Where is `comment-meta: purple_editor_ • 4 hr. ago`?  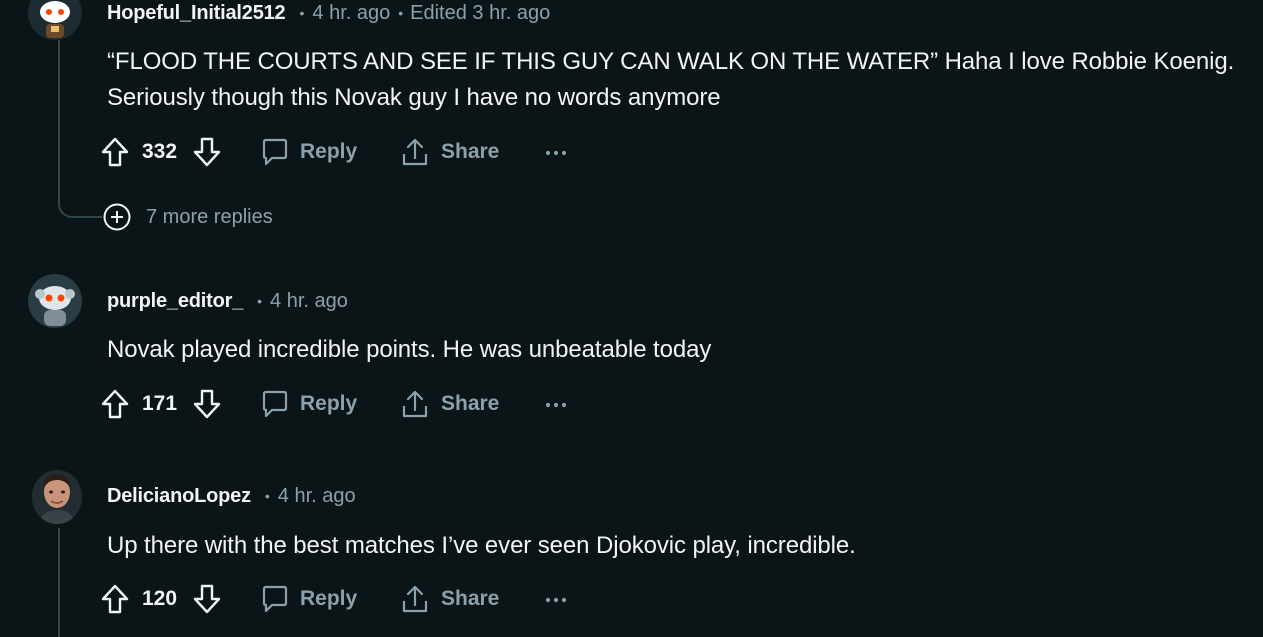 comment-meta: purple_editor_ • 4 hr. ago is located at coordinates (227, 301).